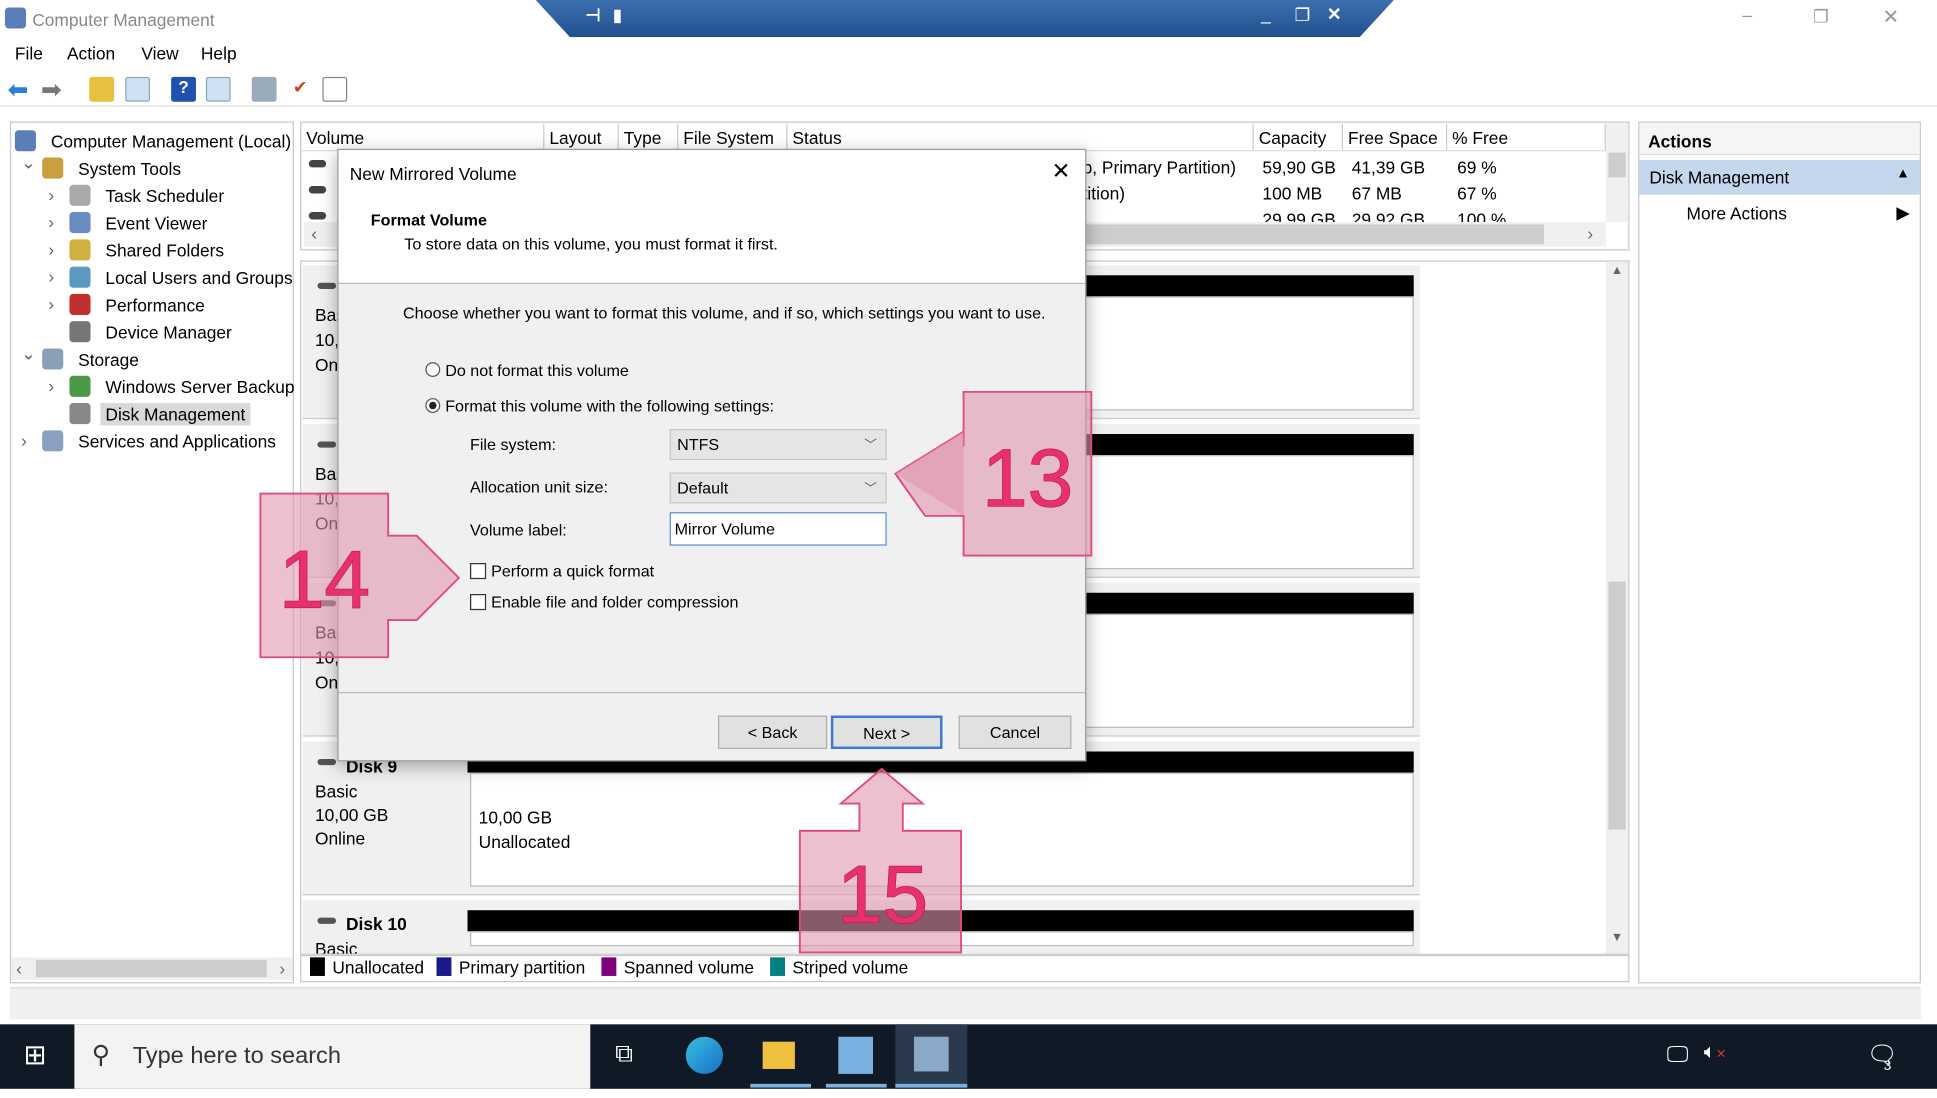  Describe the element at coordinates (1027, 478) in the screenshot. I see `annotation-13-number: 13` at that location.